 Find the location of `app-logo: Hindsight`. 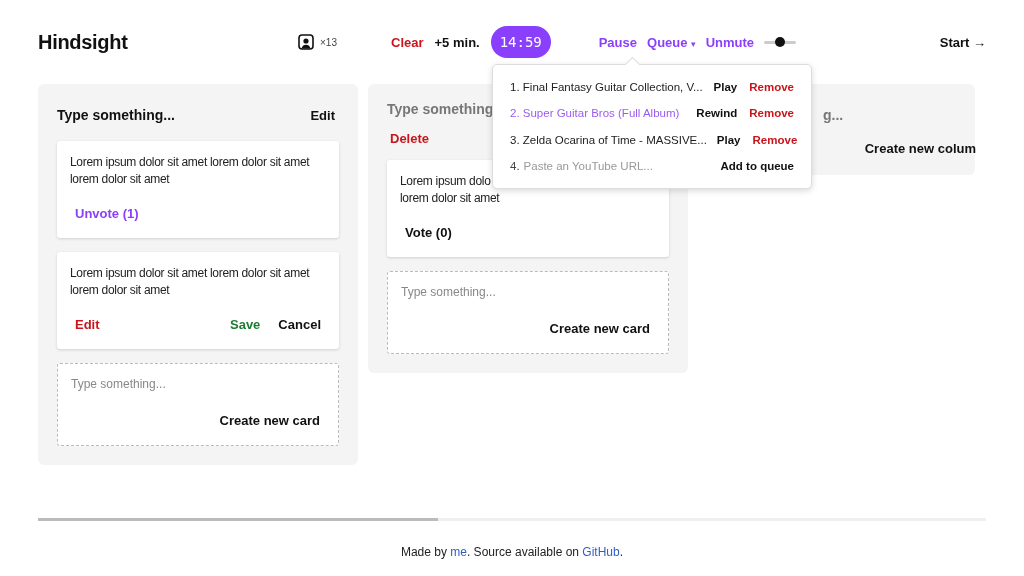

app-logo: Hindsight is located at coordinates (83, 42).